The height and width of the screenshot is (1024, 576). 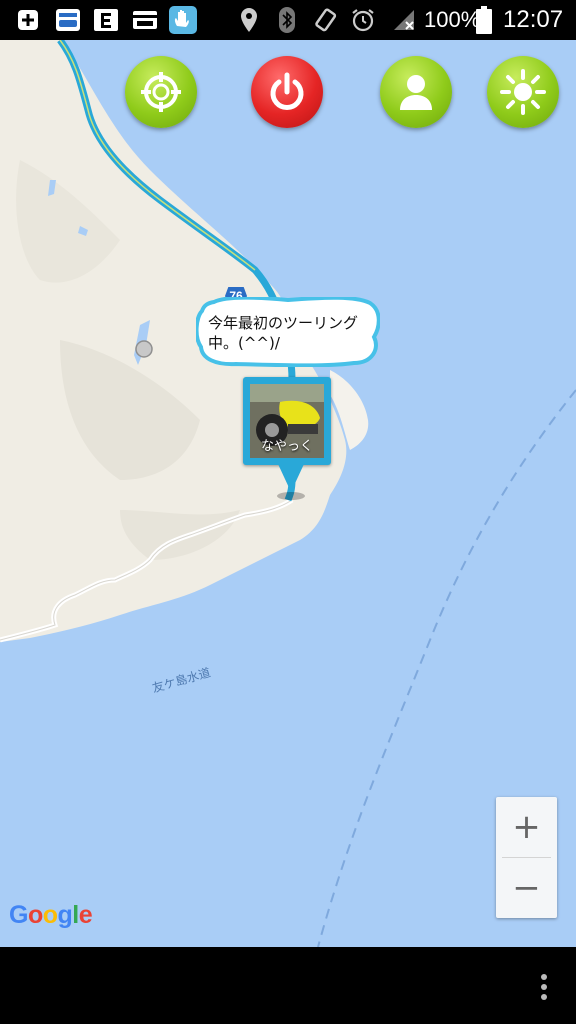 I want to click on person-icon, so click(x=416, y=92).